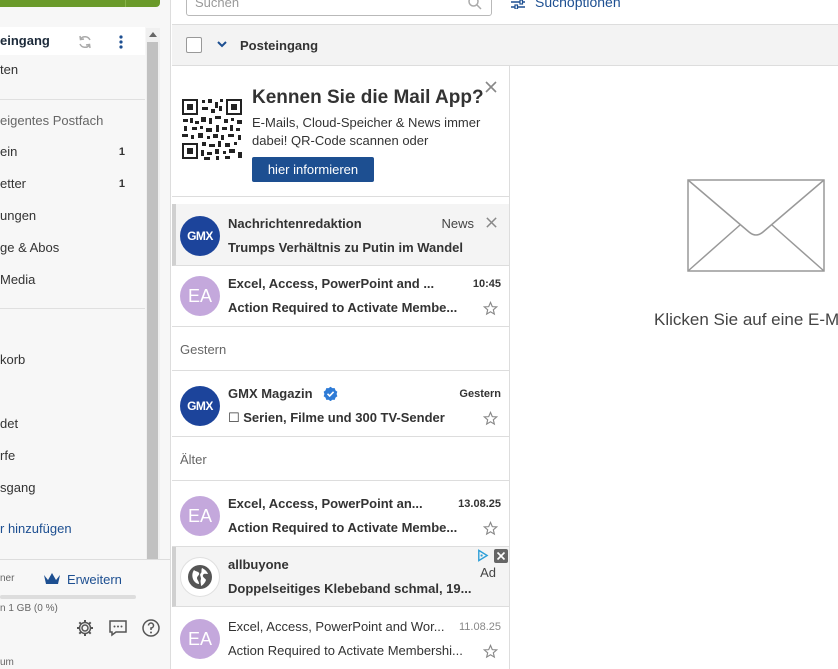 The height and width of the screenshot is (669, 838). Describe the element at coordinates (9, 151) in the screenshot. I see `folder-label: ein` at that location.